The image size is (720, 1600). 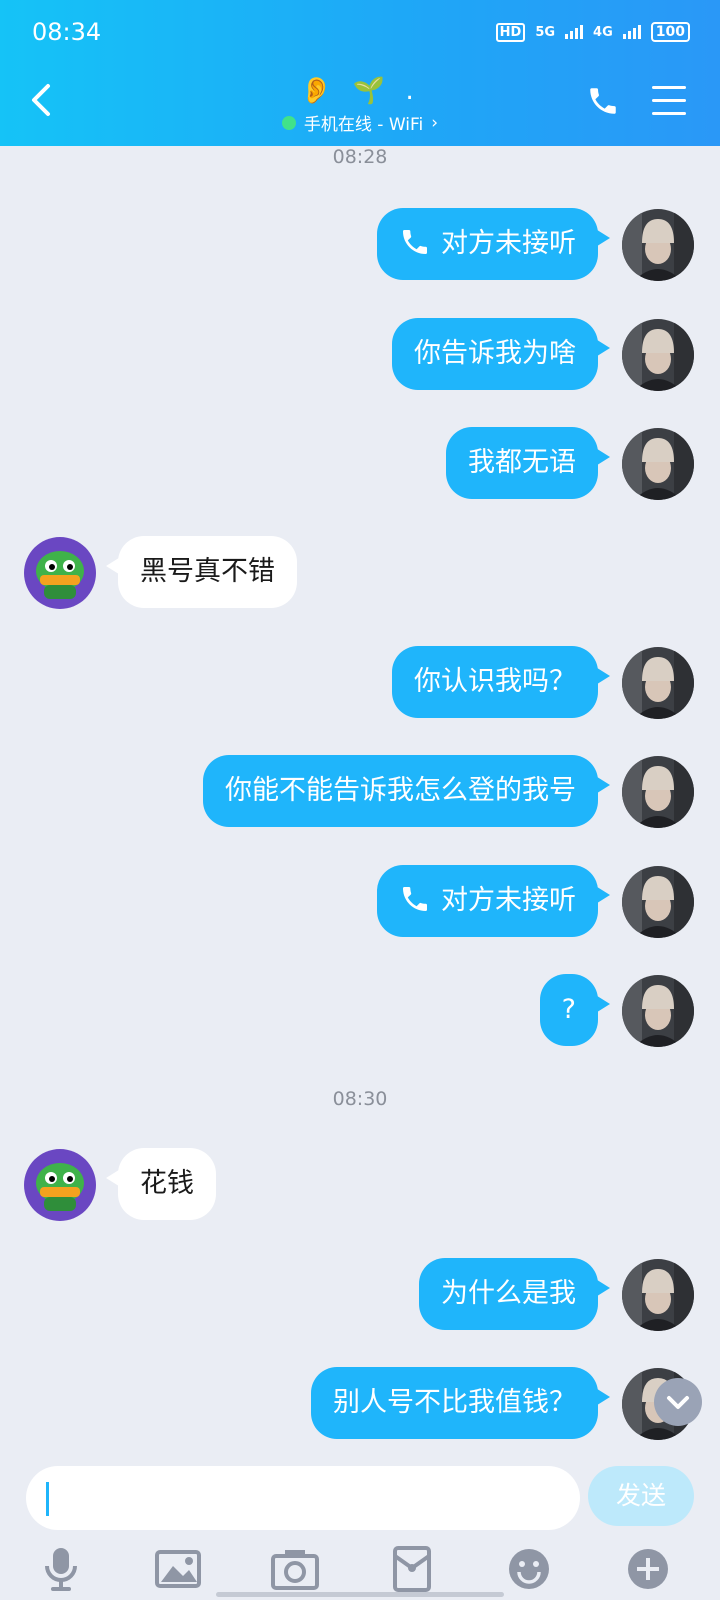 What do you see at coordinates (288, 122) in the screenshot?
I see `online-dot-icon` at bounding box center [288, 122].